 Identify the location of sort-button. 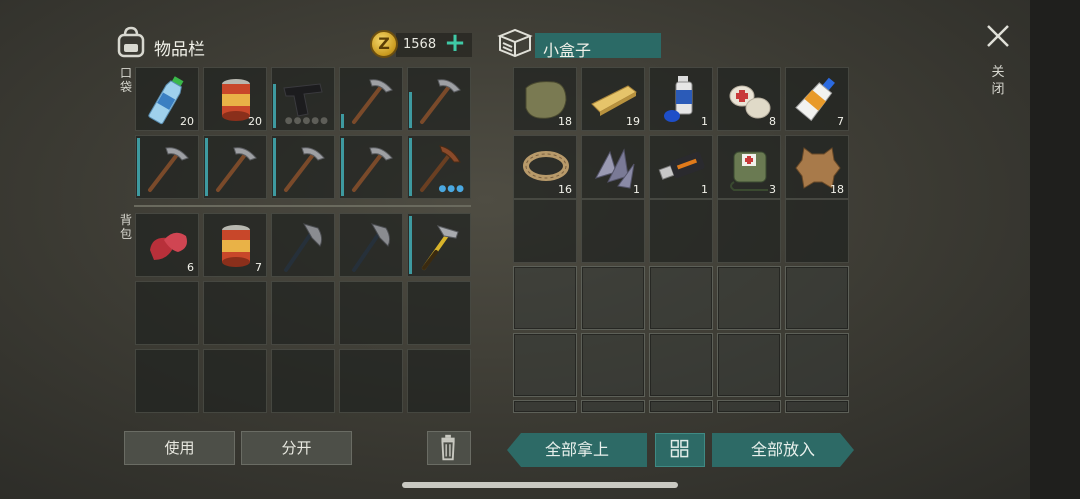
(680, 450).